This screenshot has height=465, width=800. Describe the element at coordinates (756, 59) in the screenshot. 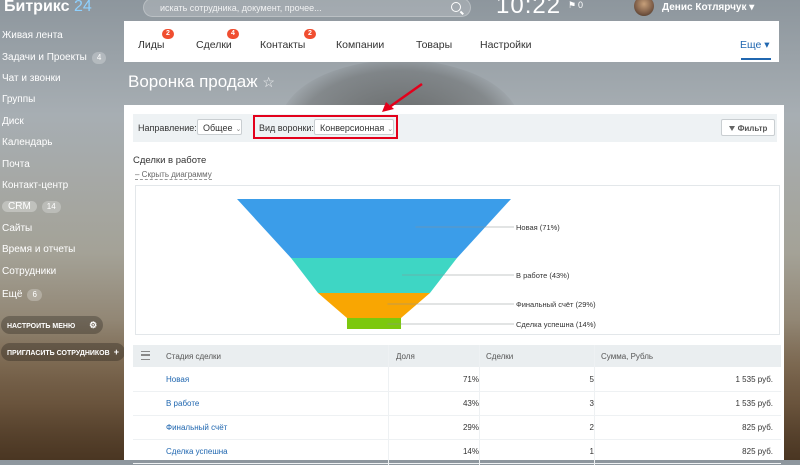

I see `active-tab-underline` at that location.